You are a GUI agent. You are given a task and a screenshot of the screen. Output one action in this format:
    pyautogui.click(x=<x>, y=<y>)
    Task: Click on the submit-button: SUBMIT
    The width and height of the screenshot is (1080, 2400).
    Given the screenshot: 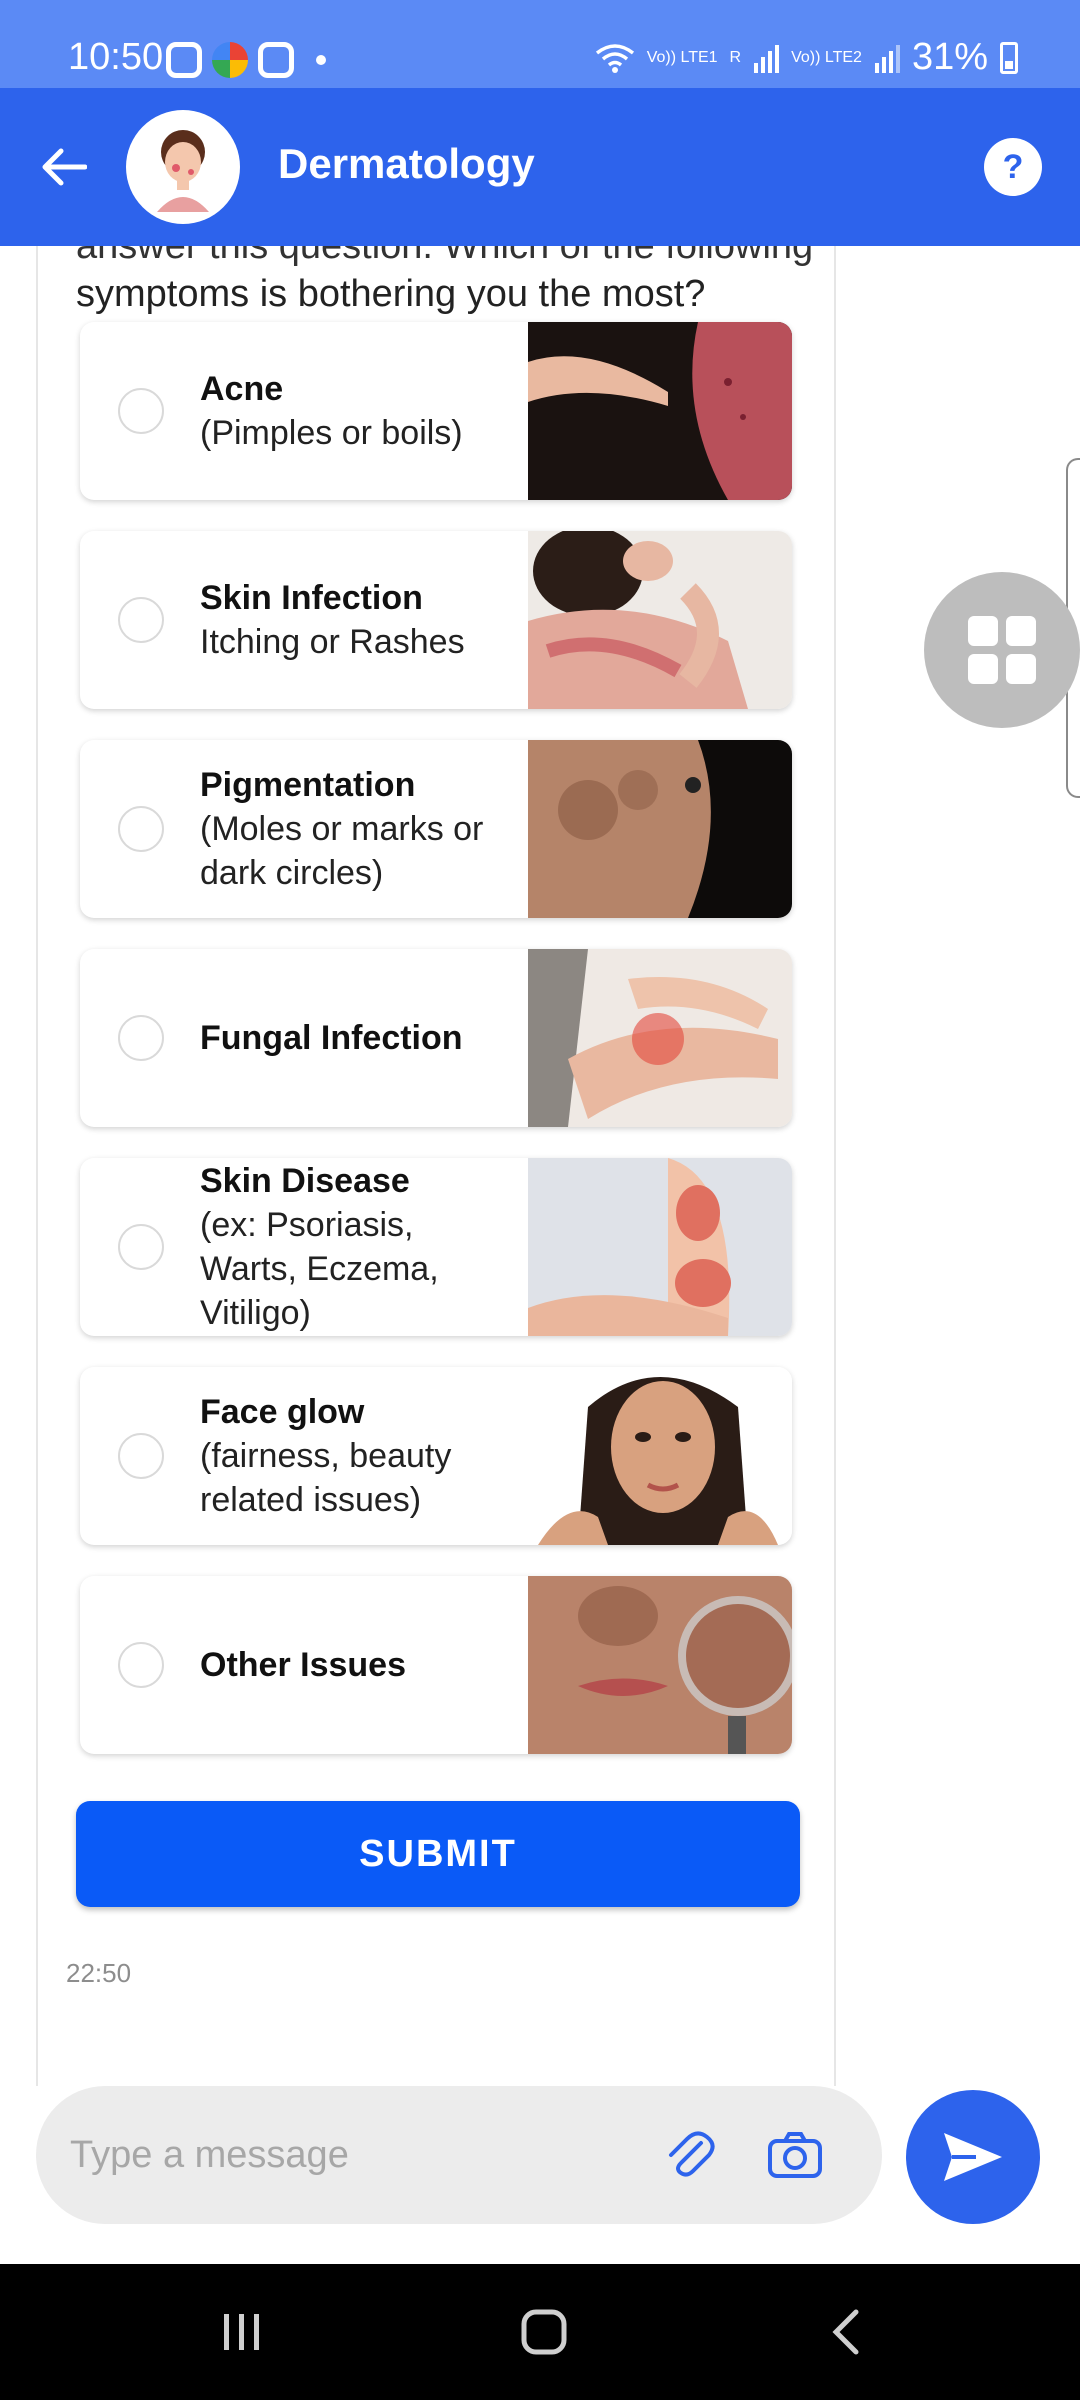 What is the action you would take?
    pyautogui.click(x=438, y=1854)
    